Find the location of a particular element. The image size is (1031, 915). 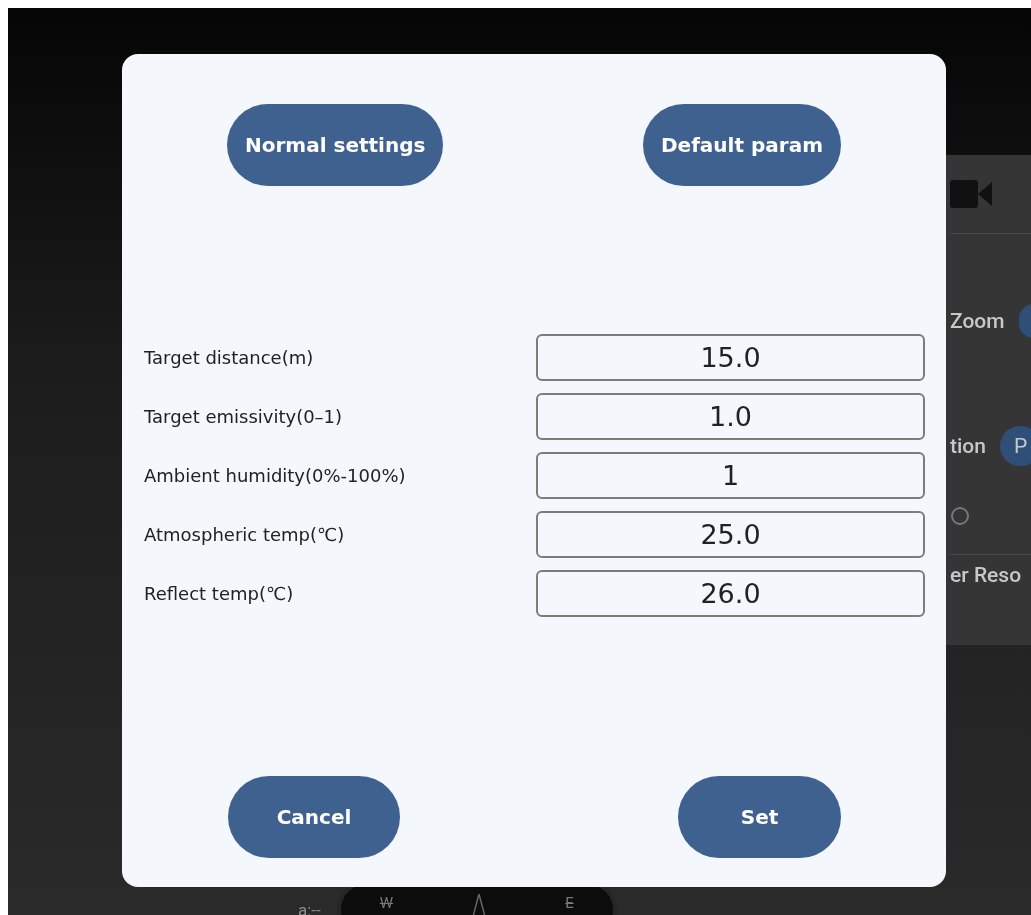

field-label: Ambient humidity(0%-100%) is located at coordinates (275, 475).